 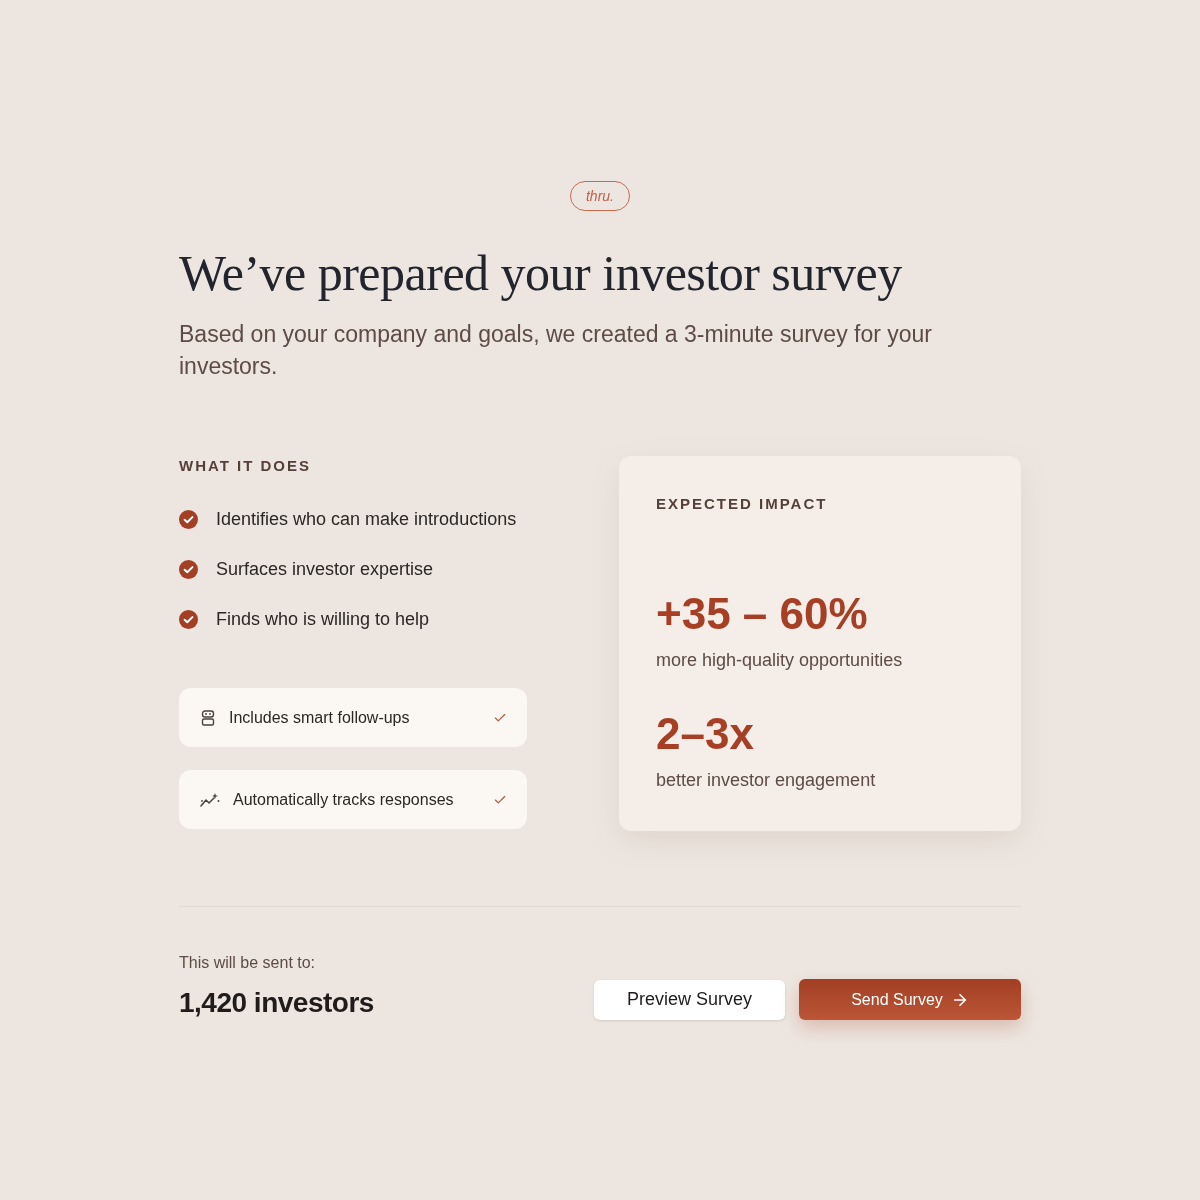 What do you see at coordinates (323, 619) in the screenshot?
I see `benefit-text: Finds who is willing to help` at bounding box center [323, 619].